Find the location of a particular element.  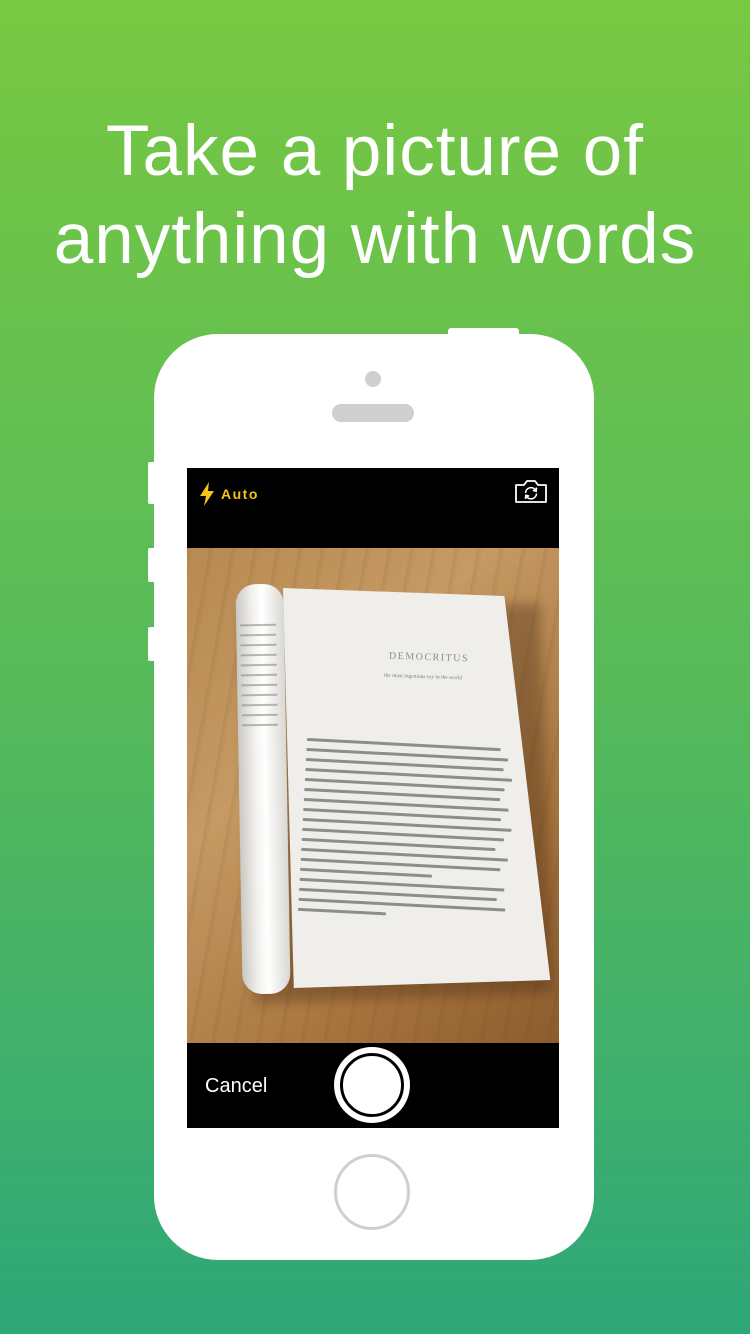

front-camera is located at coordinates (373, 379).